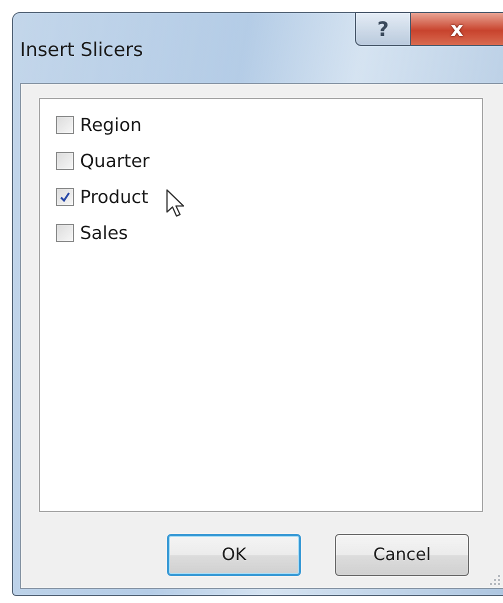 The image size is (503, 603). Describe the element at coordinates (115, 161) in the screenshot. I see `checkbox-label: Quarter` at that location.